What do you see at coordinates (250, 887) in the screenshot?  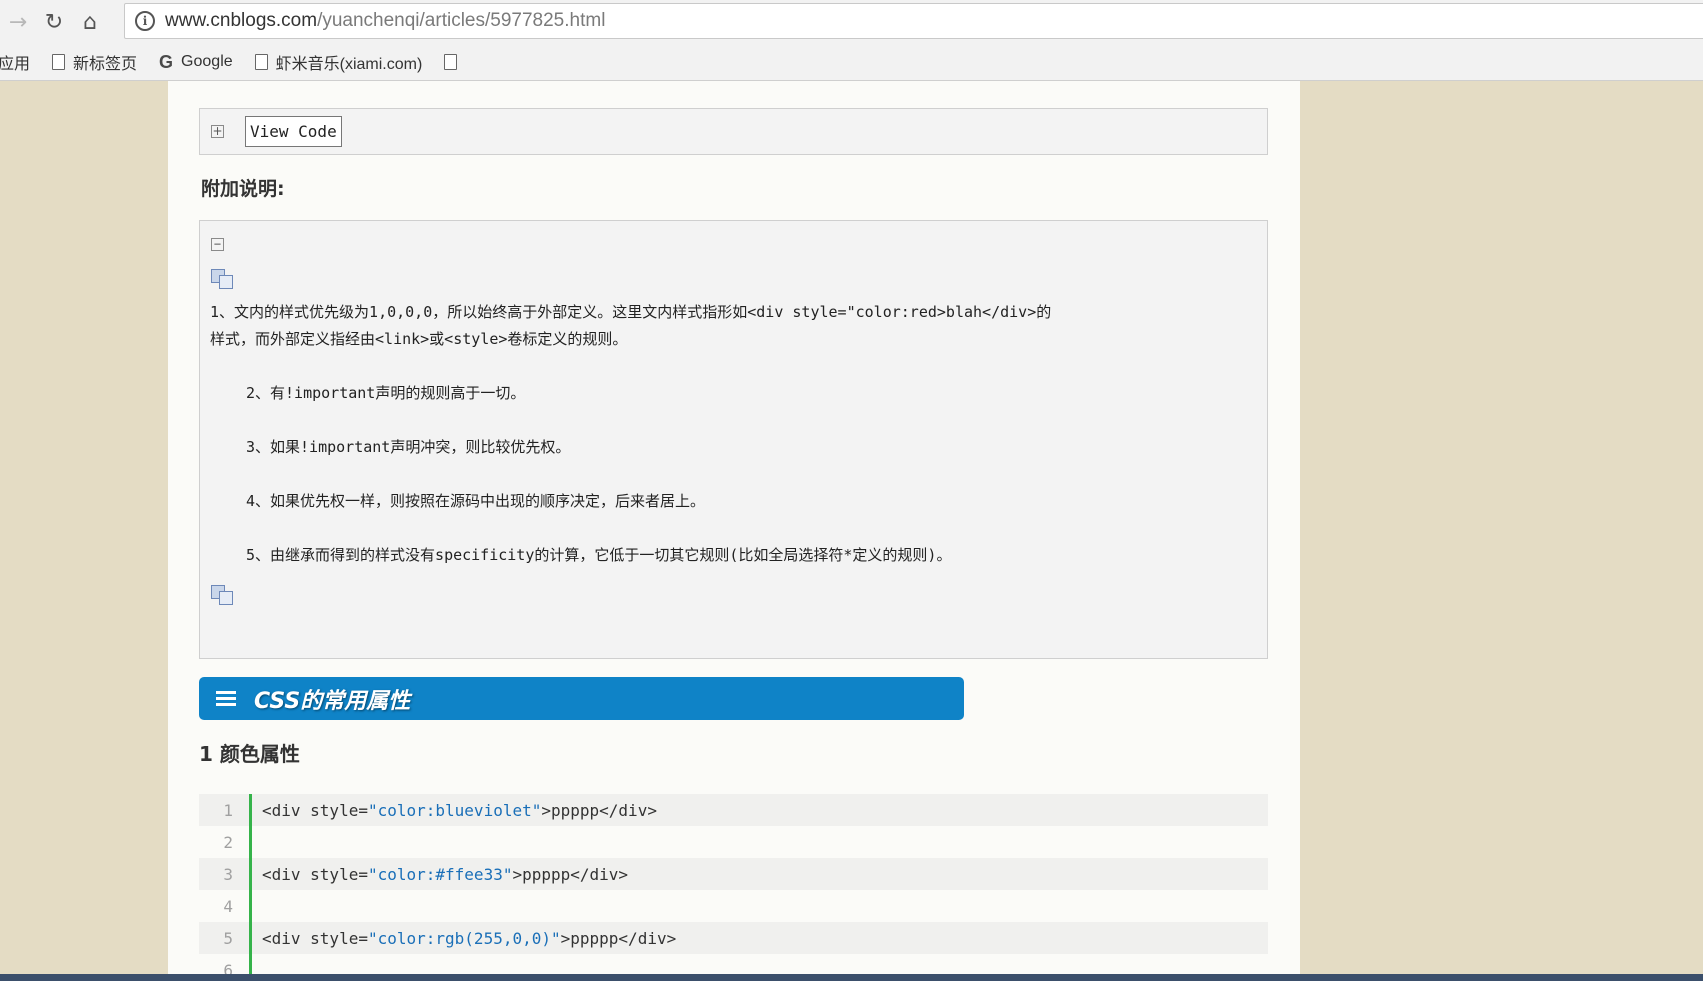 I see `gutter-divider` at bounding box center [250, 887].